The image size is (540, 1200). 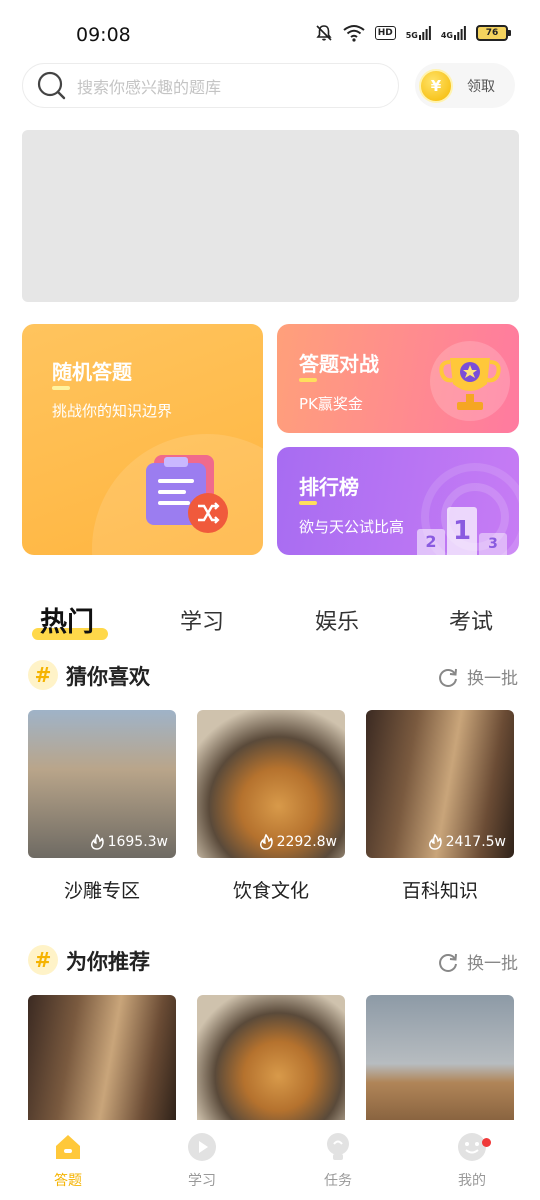 I want to click on quiz-battle-card: 答题对战 PK赢奖金, so click(x=398, y=378).